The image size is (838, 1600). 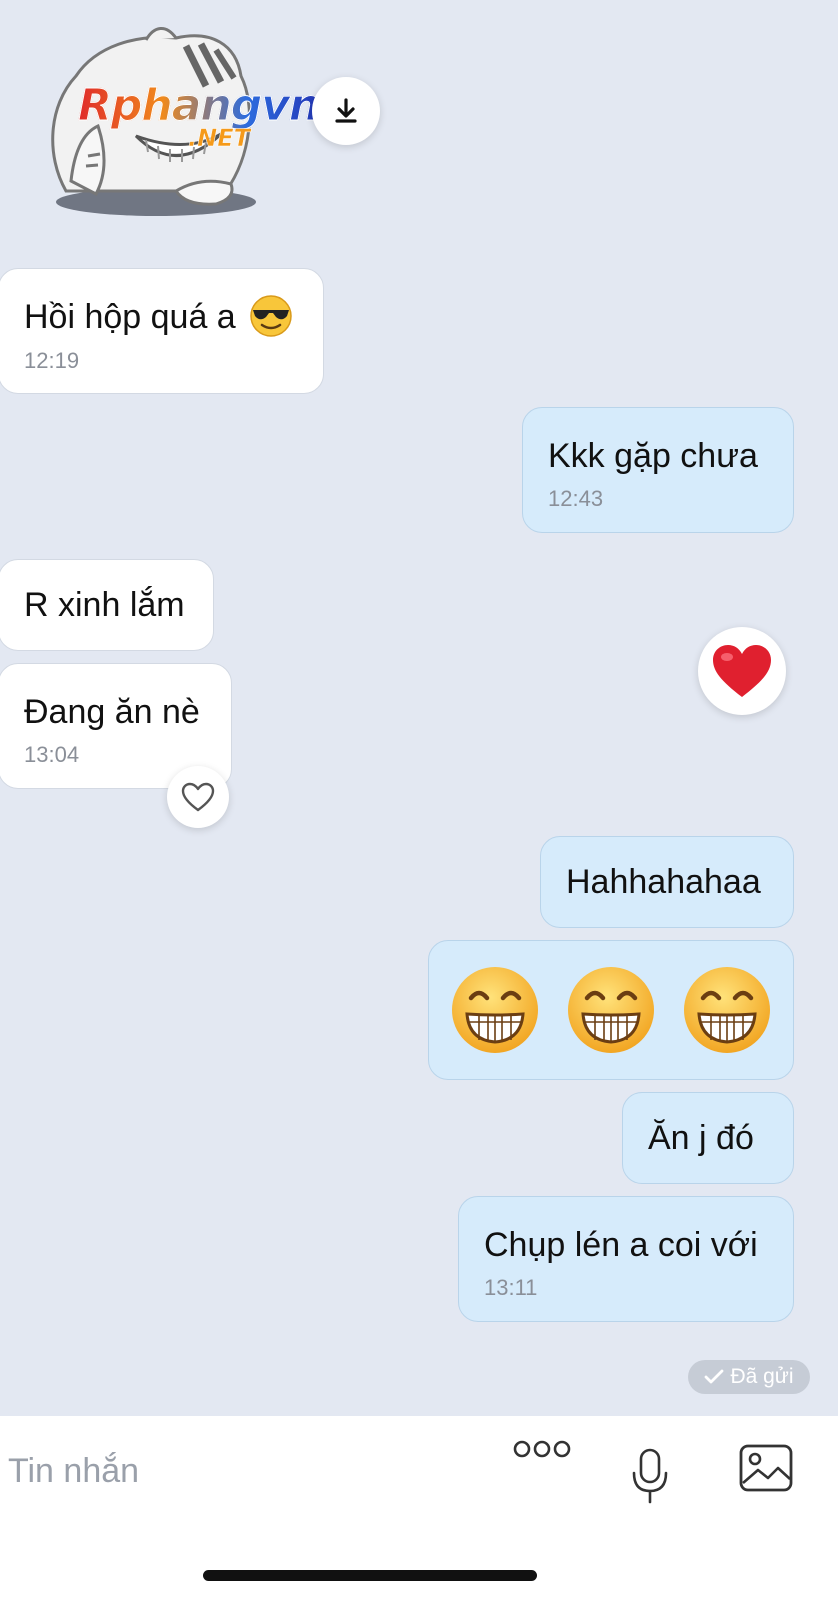 What do you see at coordinates (248, 1471) in the screenshot?
I see `message-input` at bounding box center [248, 1471].